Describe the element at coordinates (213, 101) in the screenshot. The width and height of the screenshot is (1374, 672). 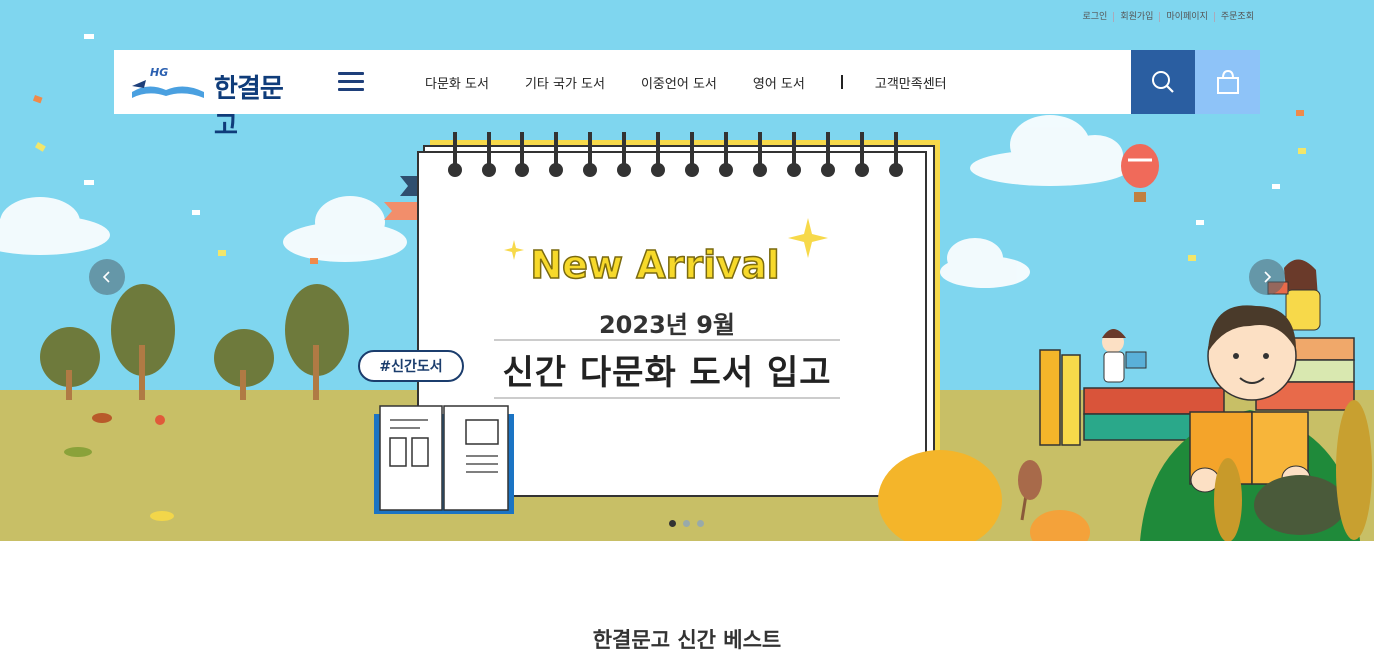
I see `site-logo: HG 한결문고` at that location.